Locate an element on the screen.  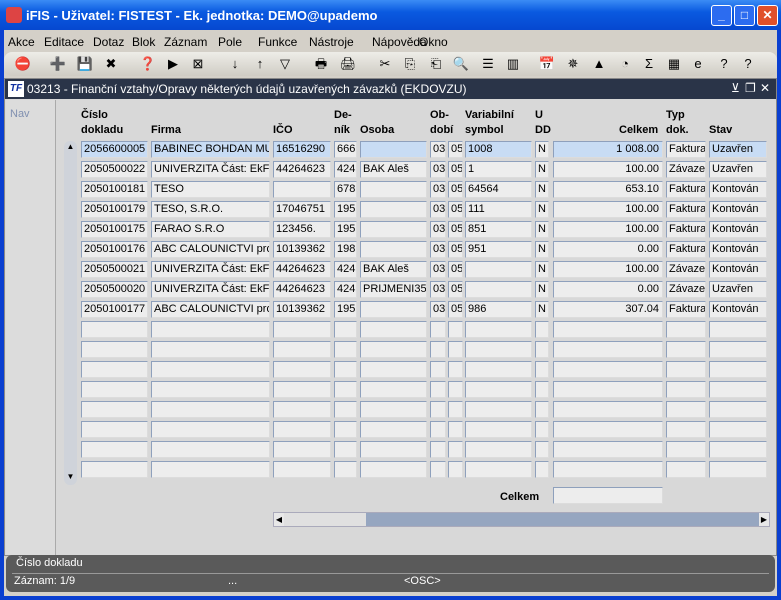
filter-icon: ▽ is located at coordinates (285, 64).